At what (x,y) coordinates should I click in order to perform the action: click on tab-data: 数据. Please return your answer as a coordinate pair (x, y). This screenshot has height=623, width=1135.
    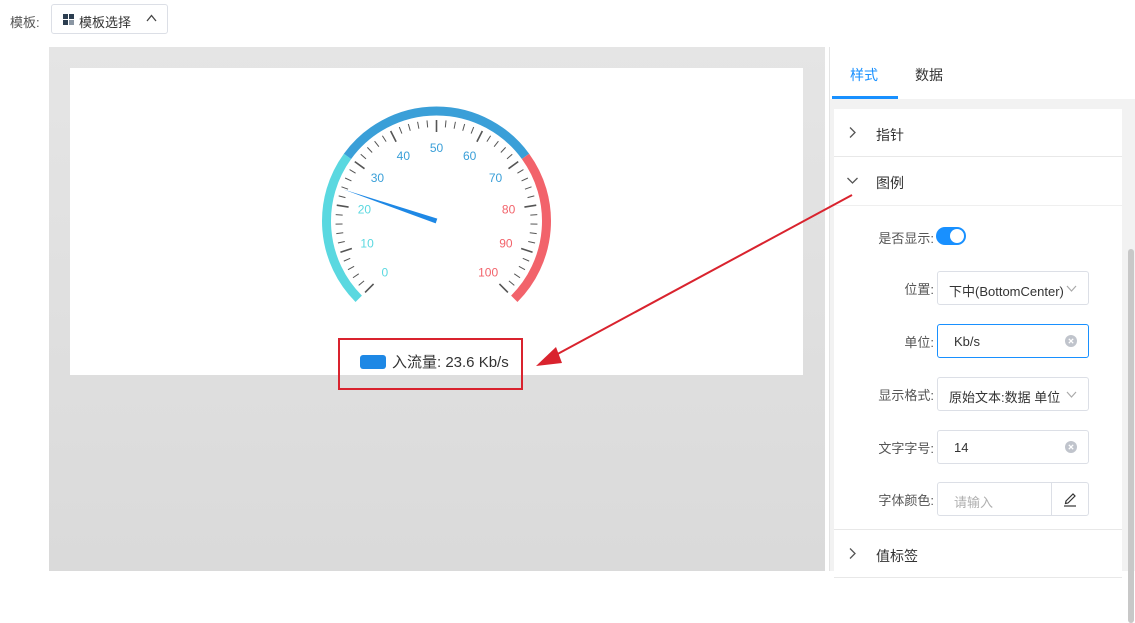
    Looking at the image, I should click on (929, 75).